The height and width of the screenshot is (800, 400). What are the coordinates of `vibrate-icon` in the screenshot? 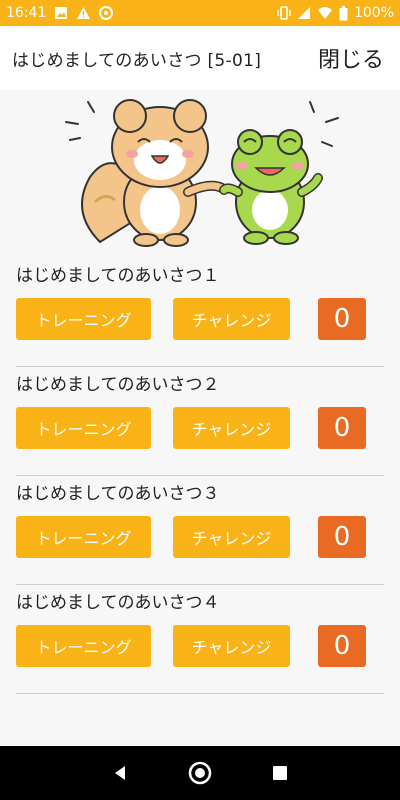 It's located at (284, 13).